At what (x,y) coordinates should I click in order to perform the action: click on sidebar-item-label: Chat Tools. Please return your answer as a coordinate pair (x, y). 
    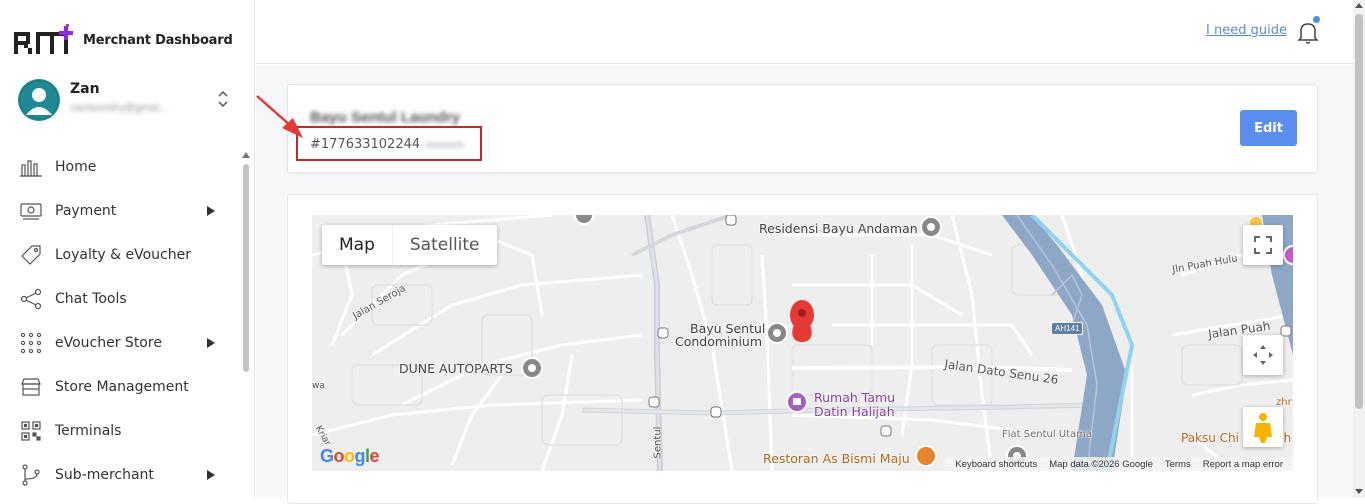
    Looking at the image, I should click on (91, 299).